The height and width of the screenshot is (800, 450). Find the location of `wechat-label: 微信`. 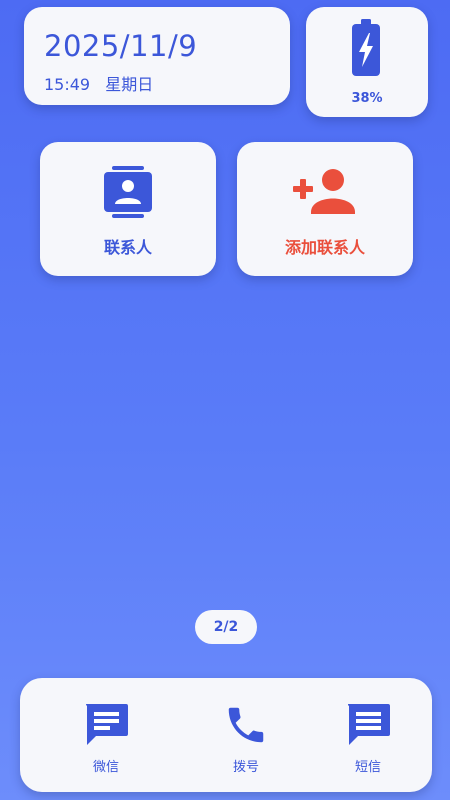

wechat-label: 微信 is located at coordinates (105, 767).